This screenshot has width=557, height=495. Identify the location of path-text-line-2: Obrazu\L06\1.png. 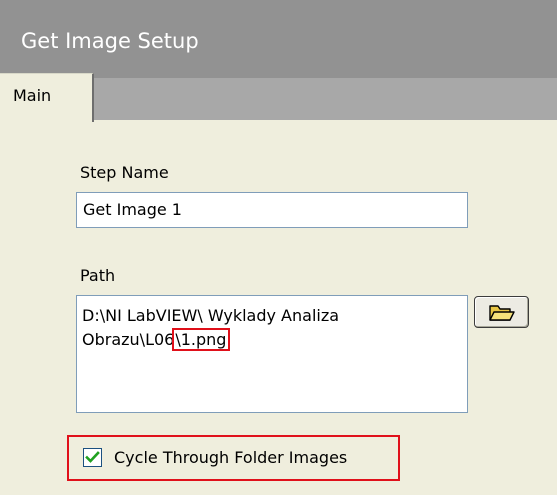
(272, 340).